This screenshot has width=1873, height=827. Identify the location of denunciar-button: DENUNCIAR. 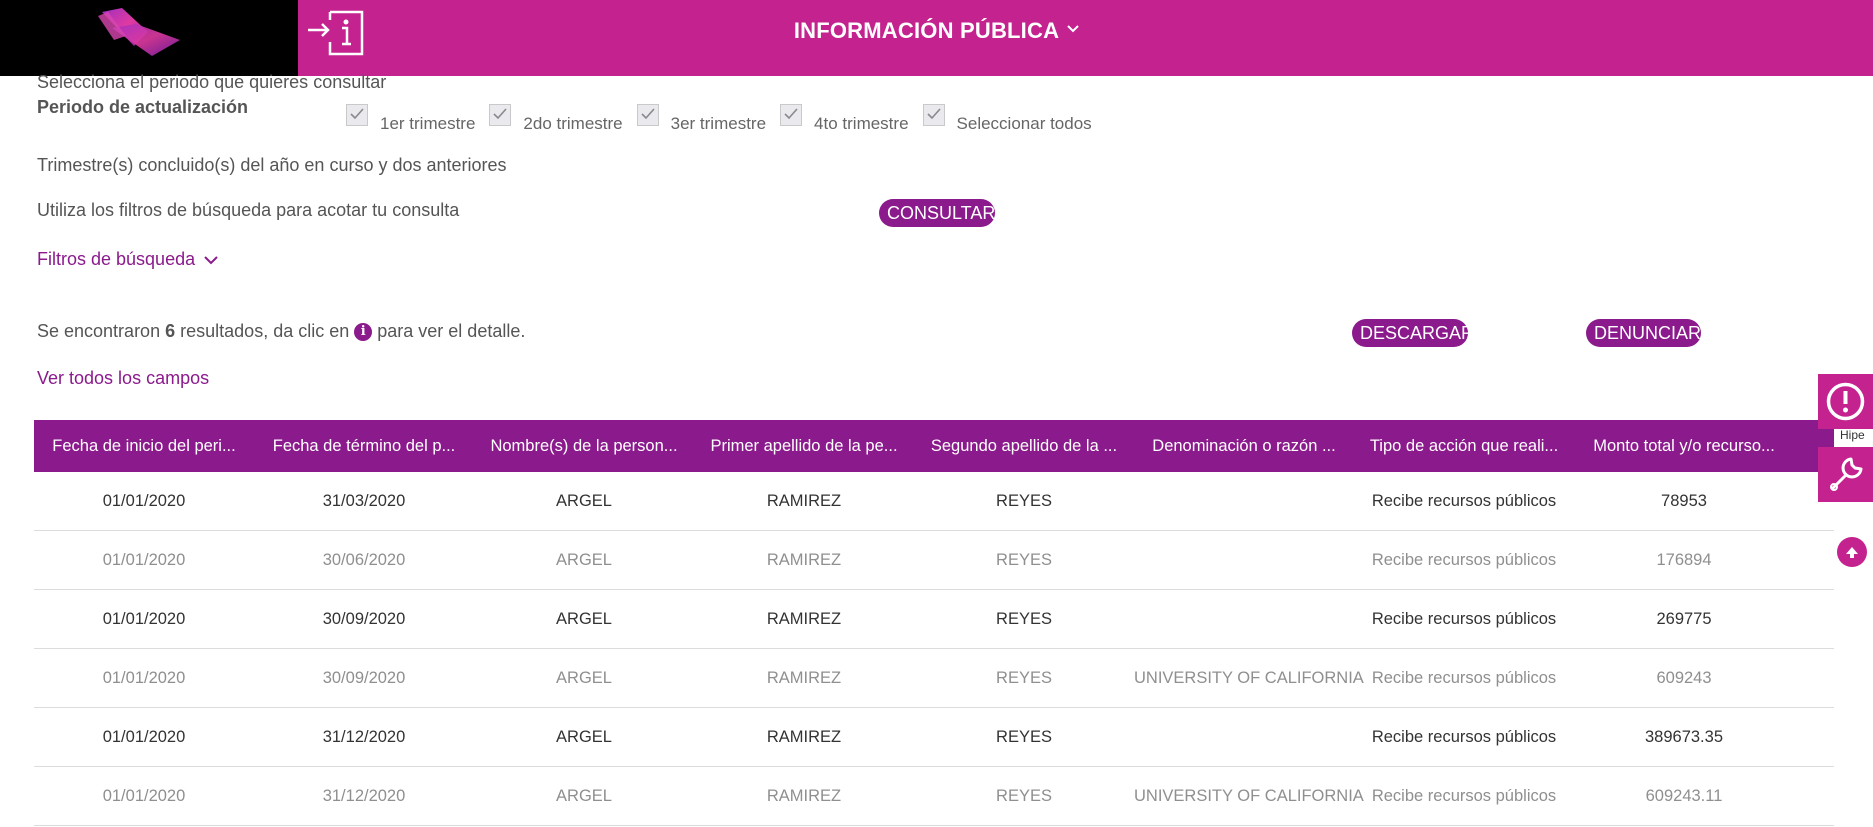
(1643, 333).